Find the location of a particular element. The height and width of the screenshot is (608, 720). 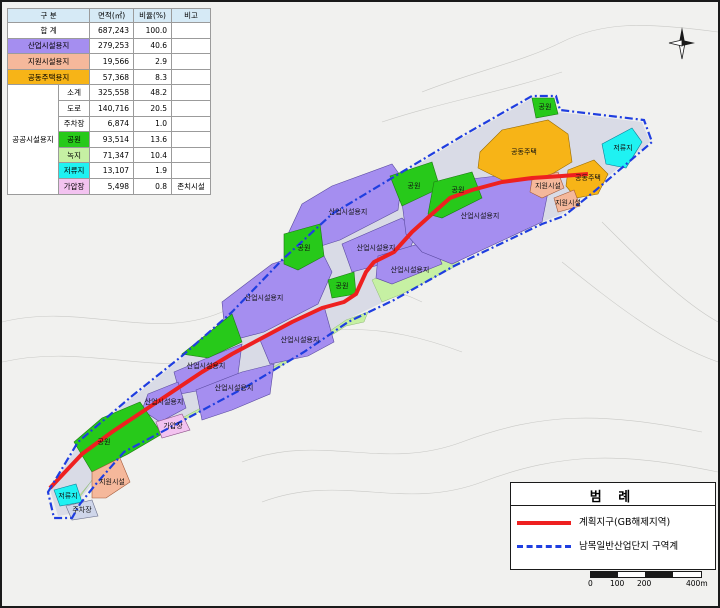

row-label: 공원 is located at coordinates (74, 139).